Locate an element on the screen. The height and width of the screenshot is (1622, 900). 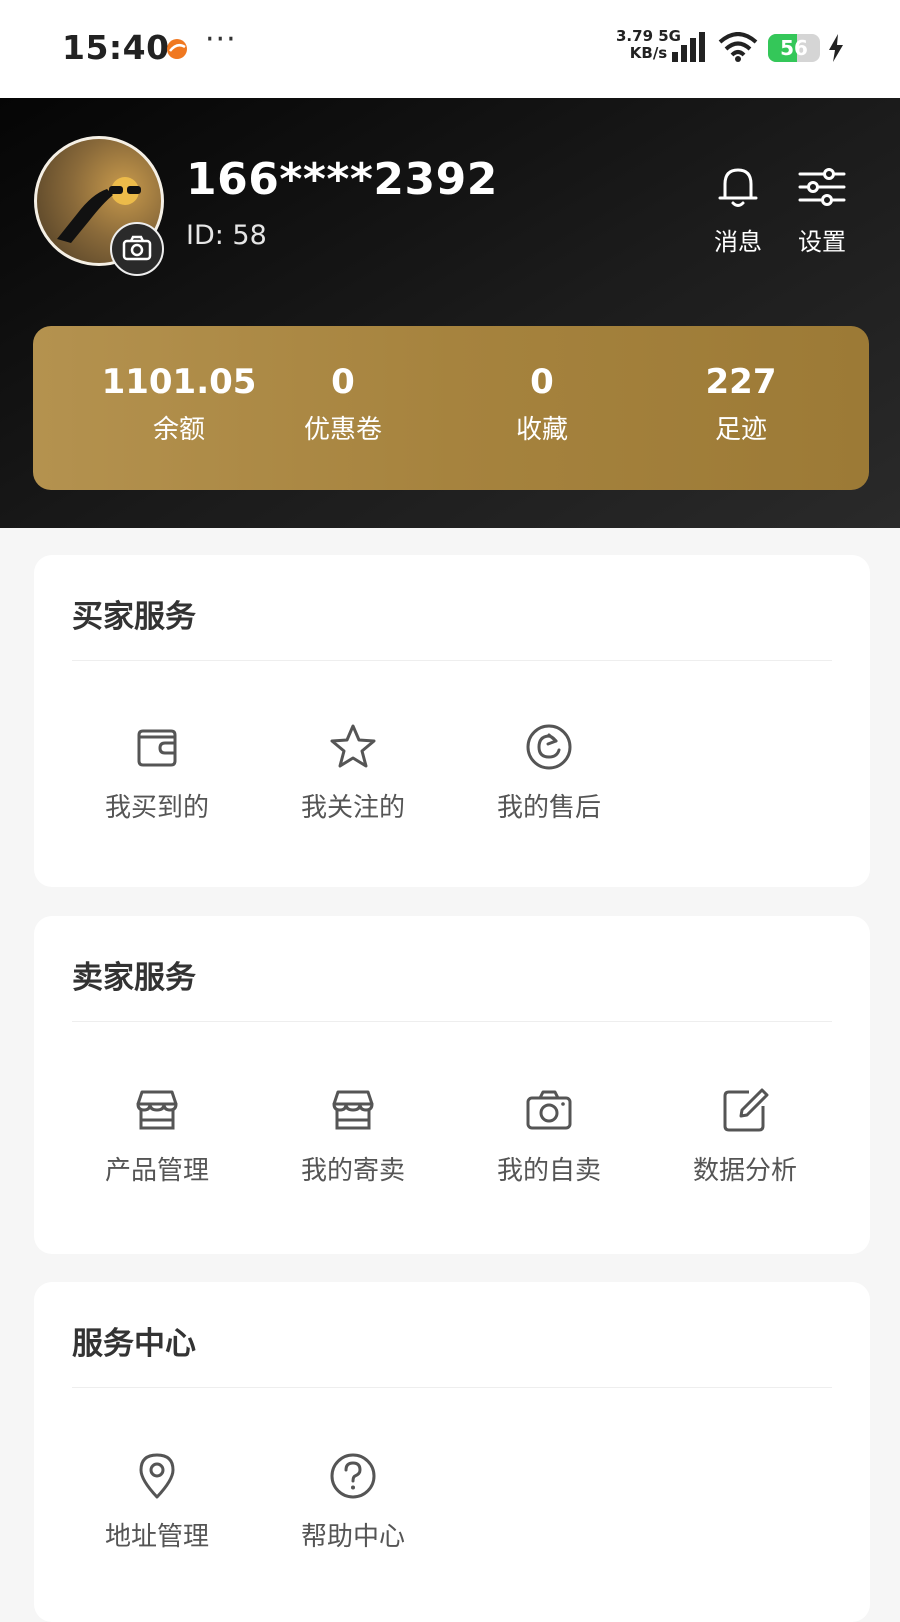
buyer-services-title: 买家服务 is located at coordinates (134, 617).